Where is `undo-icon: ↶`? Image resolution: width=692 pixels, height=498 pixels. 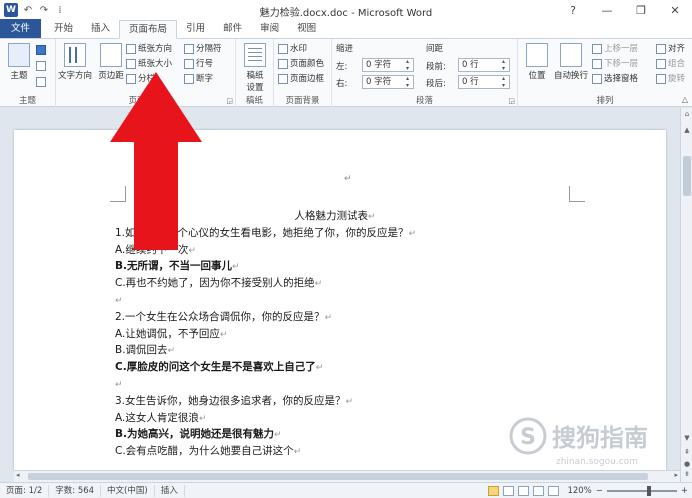 undo-icon: ↶ is located at coordinates (28, 10).